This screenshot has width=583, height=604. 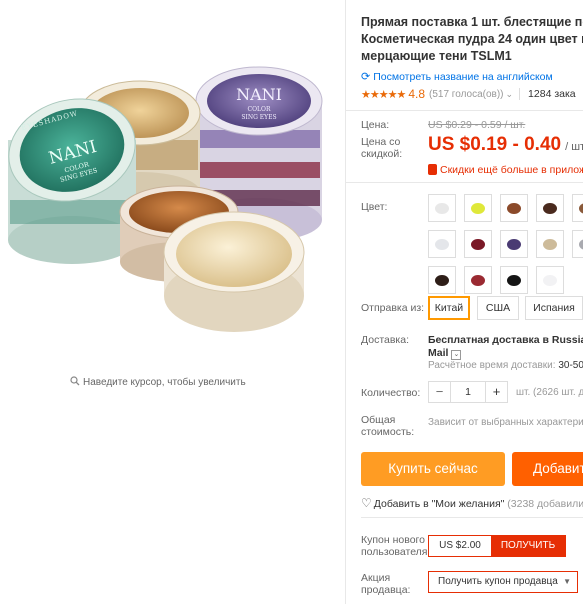 I want to click on translate-title-text: Посмотреть название на английском, so click(x=463, y=77).